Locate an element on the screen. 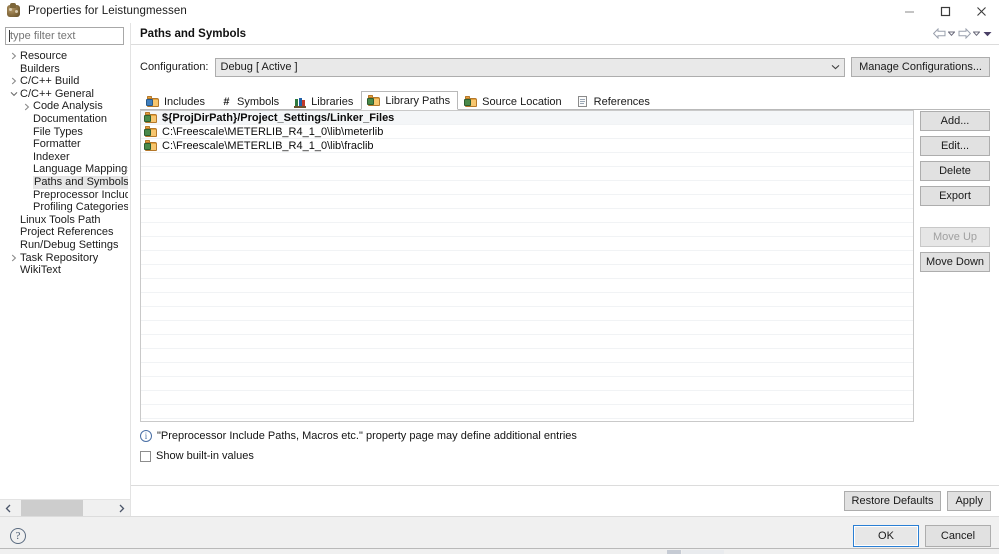 Image resolution: width=999 pixels, height=554 pixels. filter-input is located at coordinates (64, 36).